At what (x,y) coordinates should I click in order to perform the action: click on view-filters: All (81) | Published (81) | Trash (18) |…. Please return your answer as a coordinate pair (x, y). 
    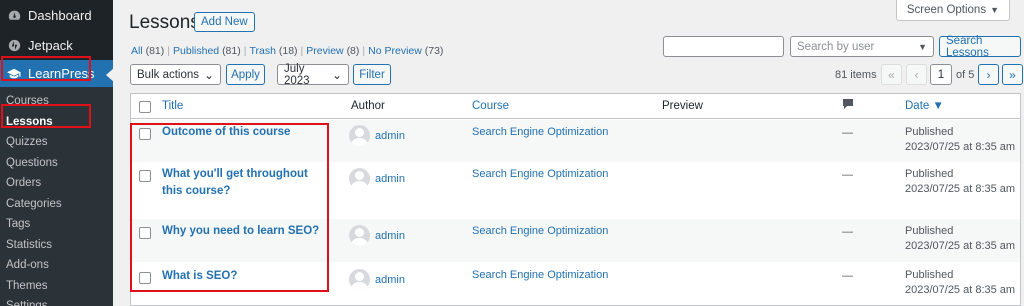
    Looking at the image, I should click on (287, 51).